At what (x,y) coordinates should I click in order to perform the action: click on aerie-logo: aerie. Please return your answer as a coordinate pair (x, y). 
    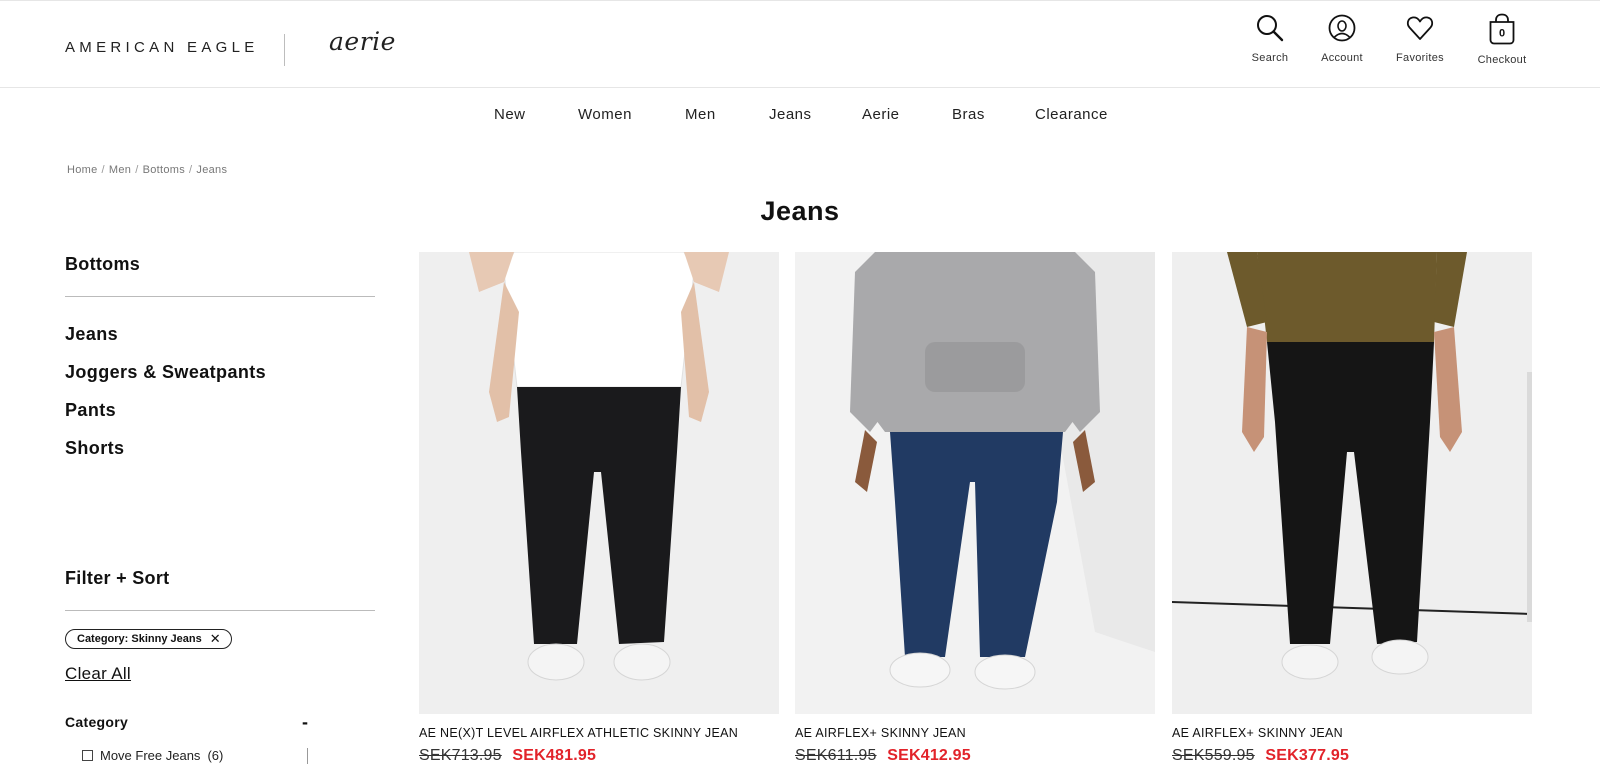
    Looking at the image, I should click on (362, 41).